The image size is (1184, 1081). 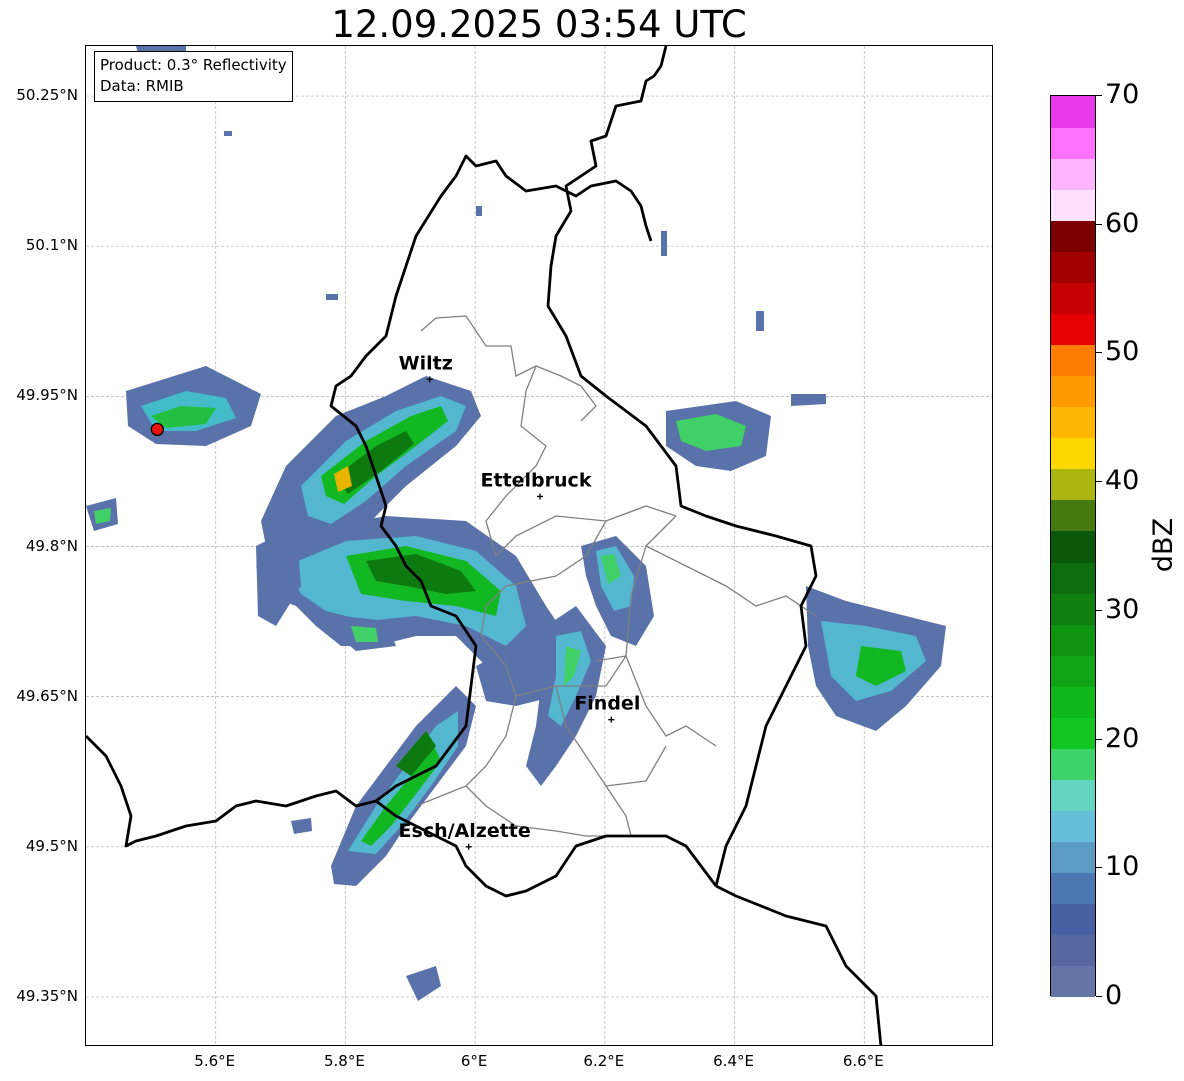 I want to click on city-label: Findel, so click(x=607, y=704).